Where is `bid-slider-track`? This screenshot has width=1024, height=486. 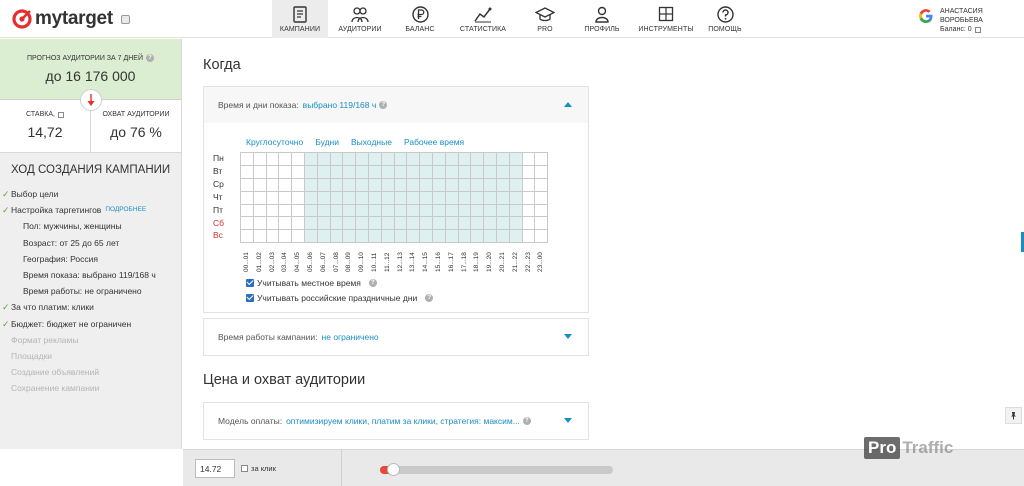 bid-slider-track is located at coordinates (496, 470).